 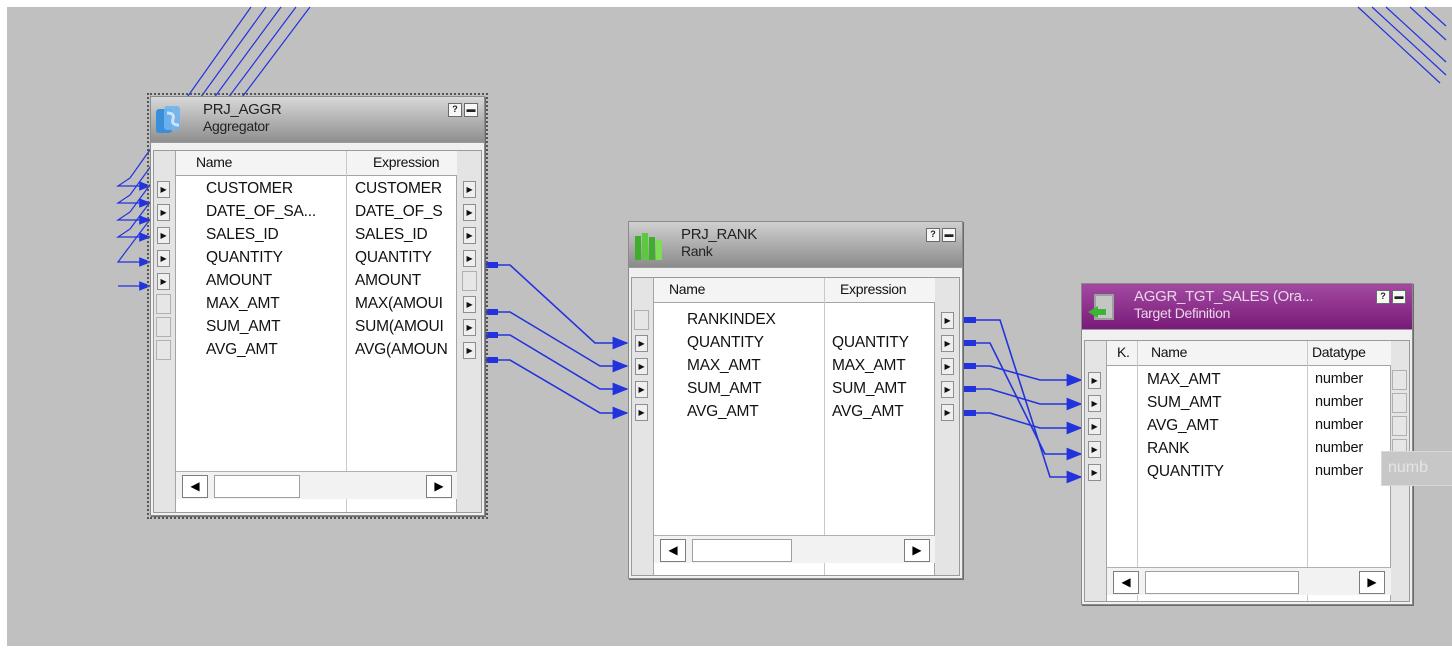 I want to click on port-row: MAX_AMT MAX(AMOUI ▶, so click(x=317, y=304).